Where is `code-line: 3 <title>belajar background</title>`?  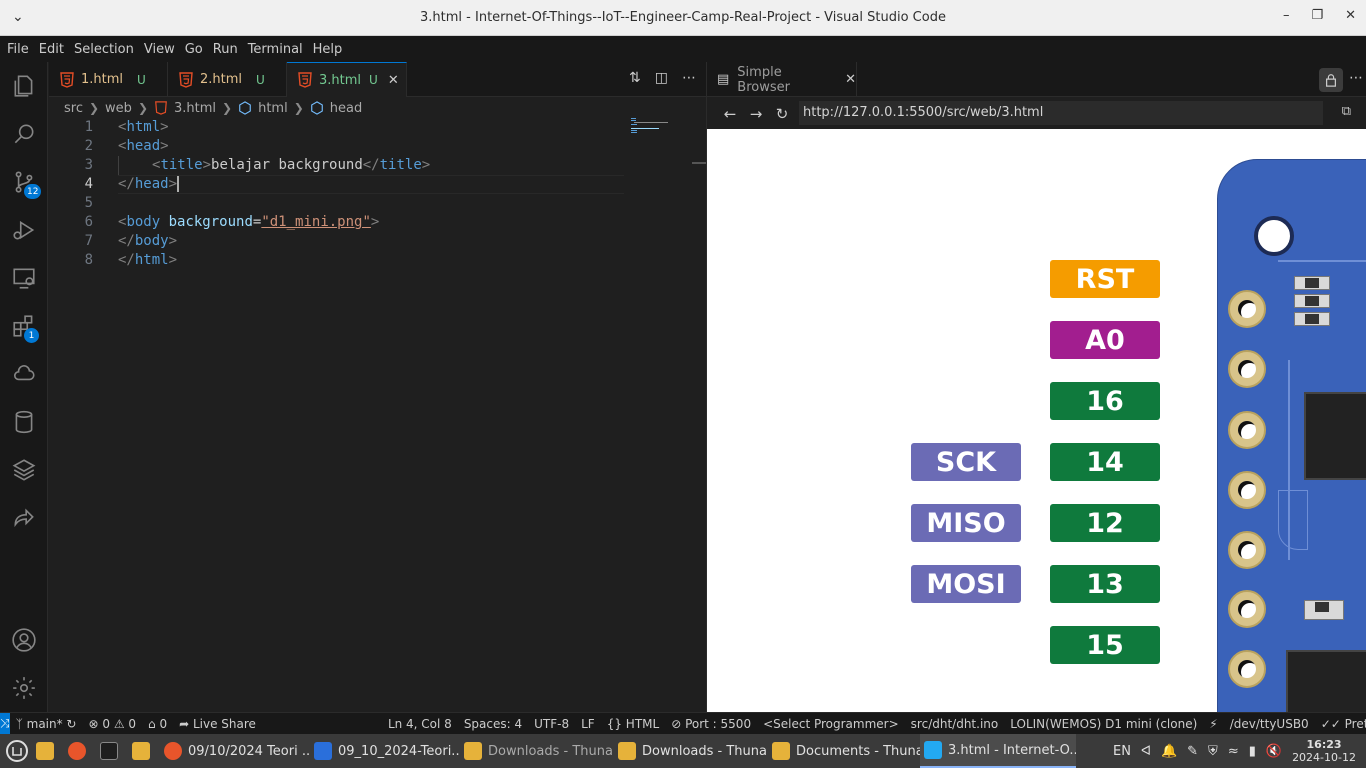 code-line: 3 <title>belajar background</title> is located at coordinates (374, 165).